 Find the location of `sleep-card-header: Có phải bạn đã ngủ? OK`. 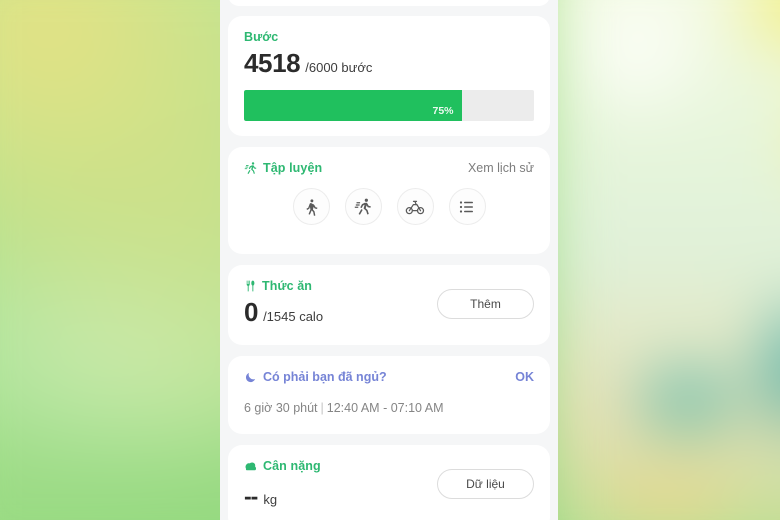

sleep-card-header: Có phải bạn đã ngủ? OK is located at coordinates (389, 377).